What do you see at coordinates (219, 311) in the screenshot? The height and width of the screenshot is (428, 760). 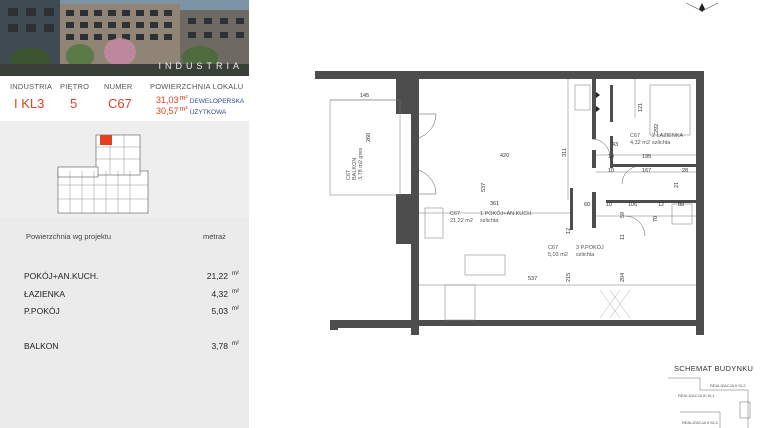 I see `room-area: 5,03` at bounding box center [219, 311].